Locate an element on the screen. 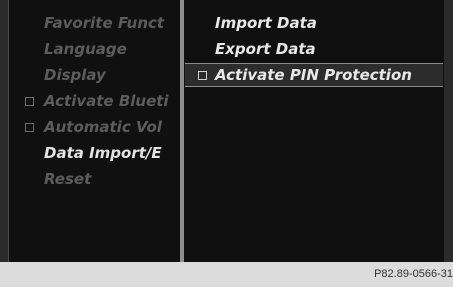  submenu-item-import-data: Import Data is located at coordinates (314, 23).